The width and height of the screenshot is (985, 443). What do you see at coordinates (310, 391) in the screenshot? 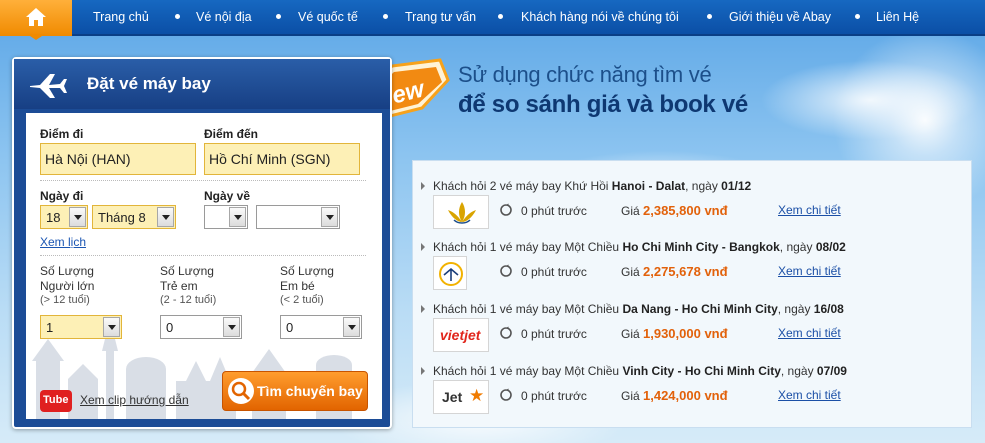
I see `search-button-label: Tìm chuyến bay` at bounding box center [310, 391].